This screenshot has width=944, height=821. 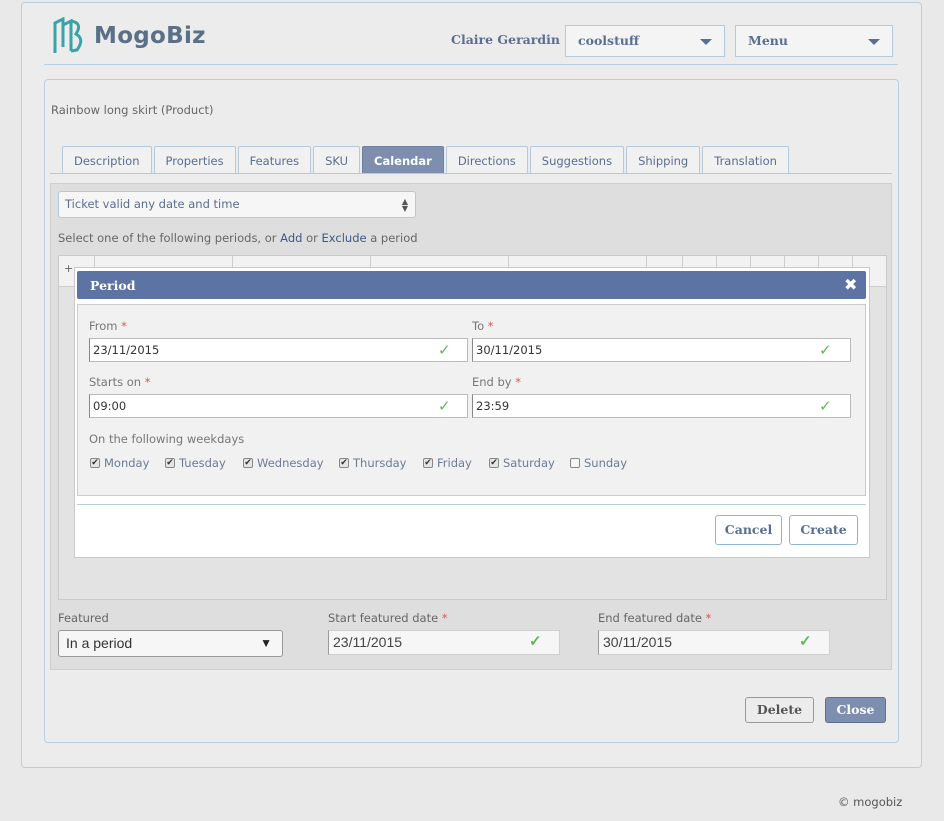 I want to click on menu-select-value: Menu, so click(x=768, y=40).